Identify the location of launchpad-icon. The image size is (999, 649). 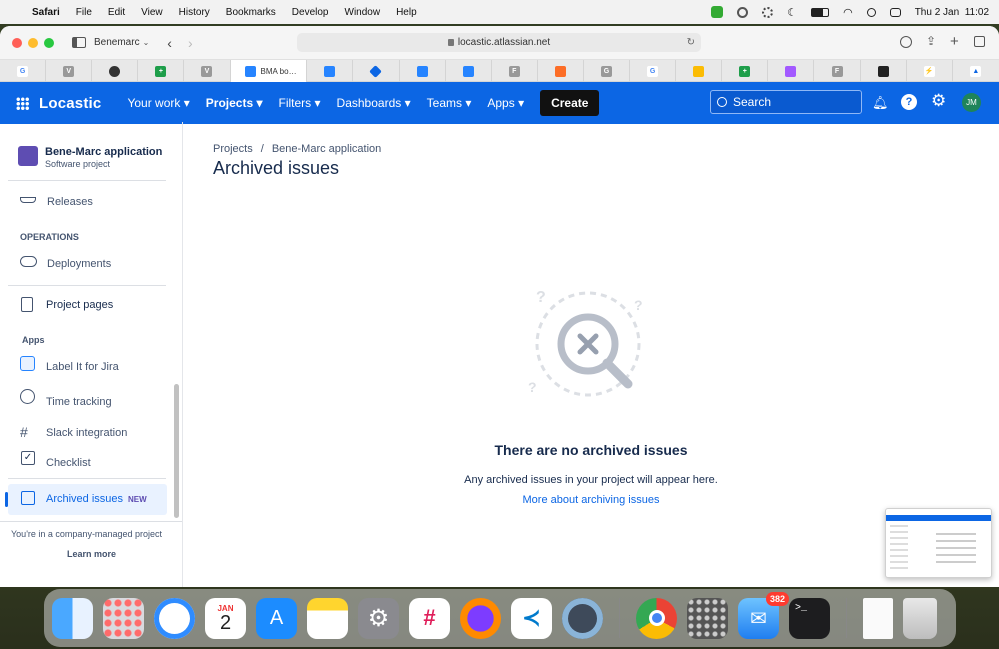
(123, 618).